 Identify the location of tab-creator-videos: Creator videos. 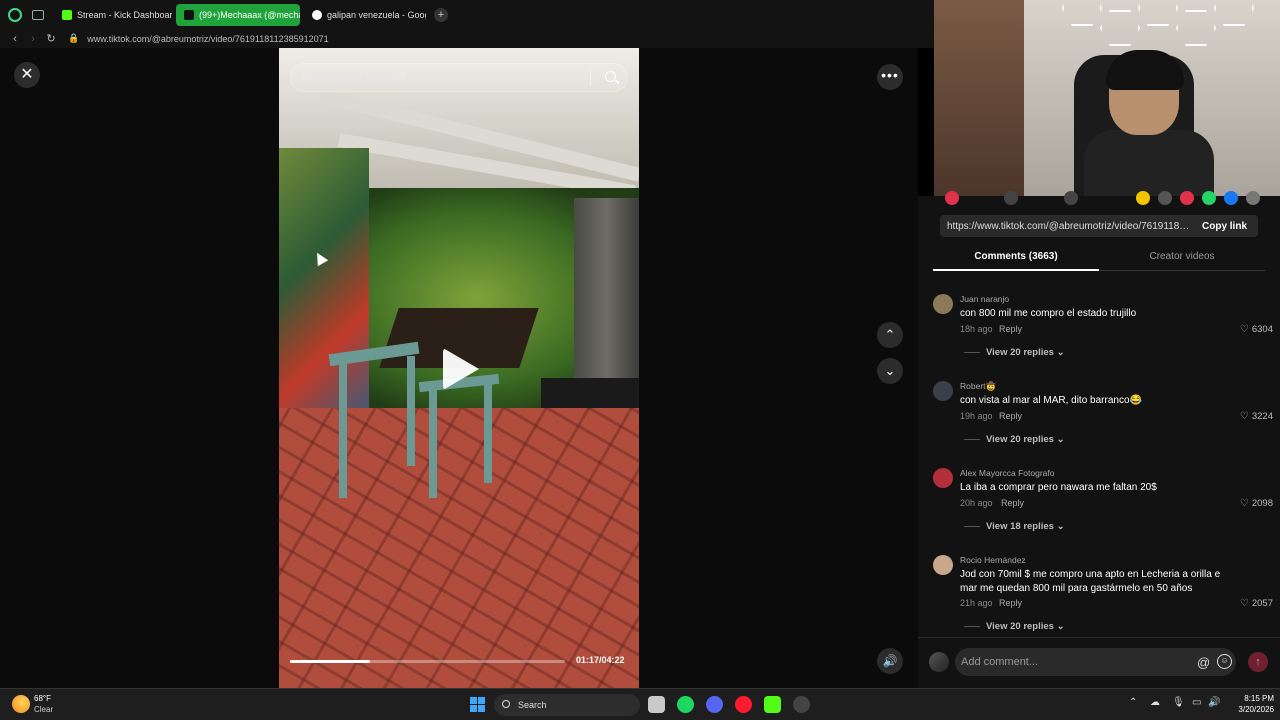
(1182, 258).